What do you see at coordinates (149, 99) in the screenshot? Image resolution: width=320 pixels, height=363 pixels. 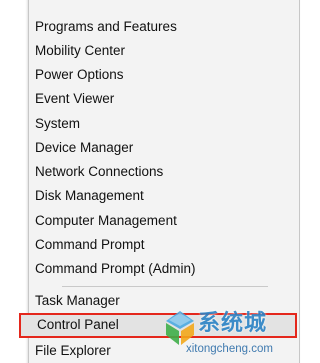 I see `menu-item-event-viewer: Event Viewer` at bounding box center [149, 99].